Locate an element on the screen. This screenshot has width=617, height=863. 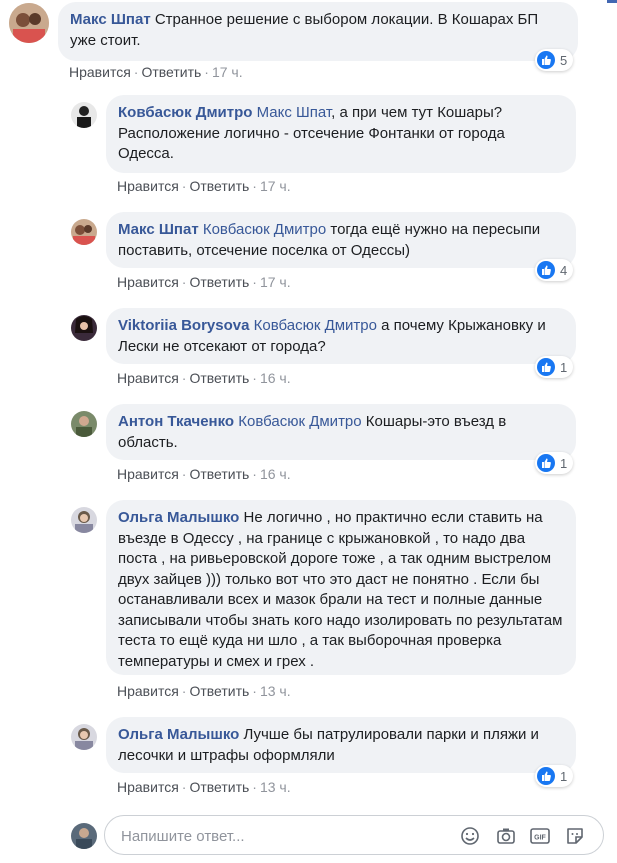
reaction-count: 4 is located at coordinates (554, 270).